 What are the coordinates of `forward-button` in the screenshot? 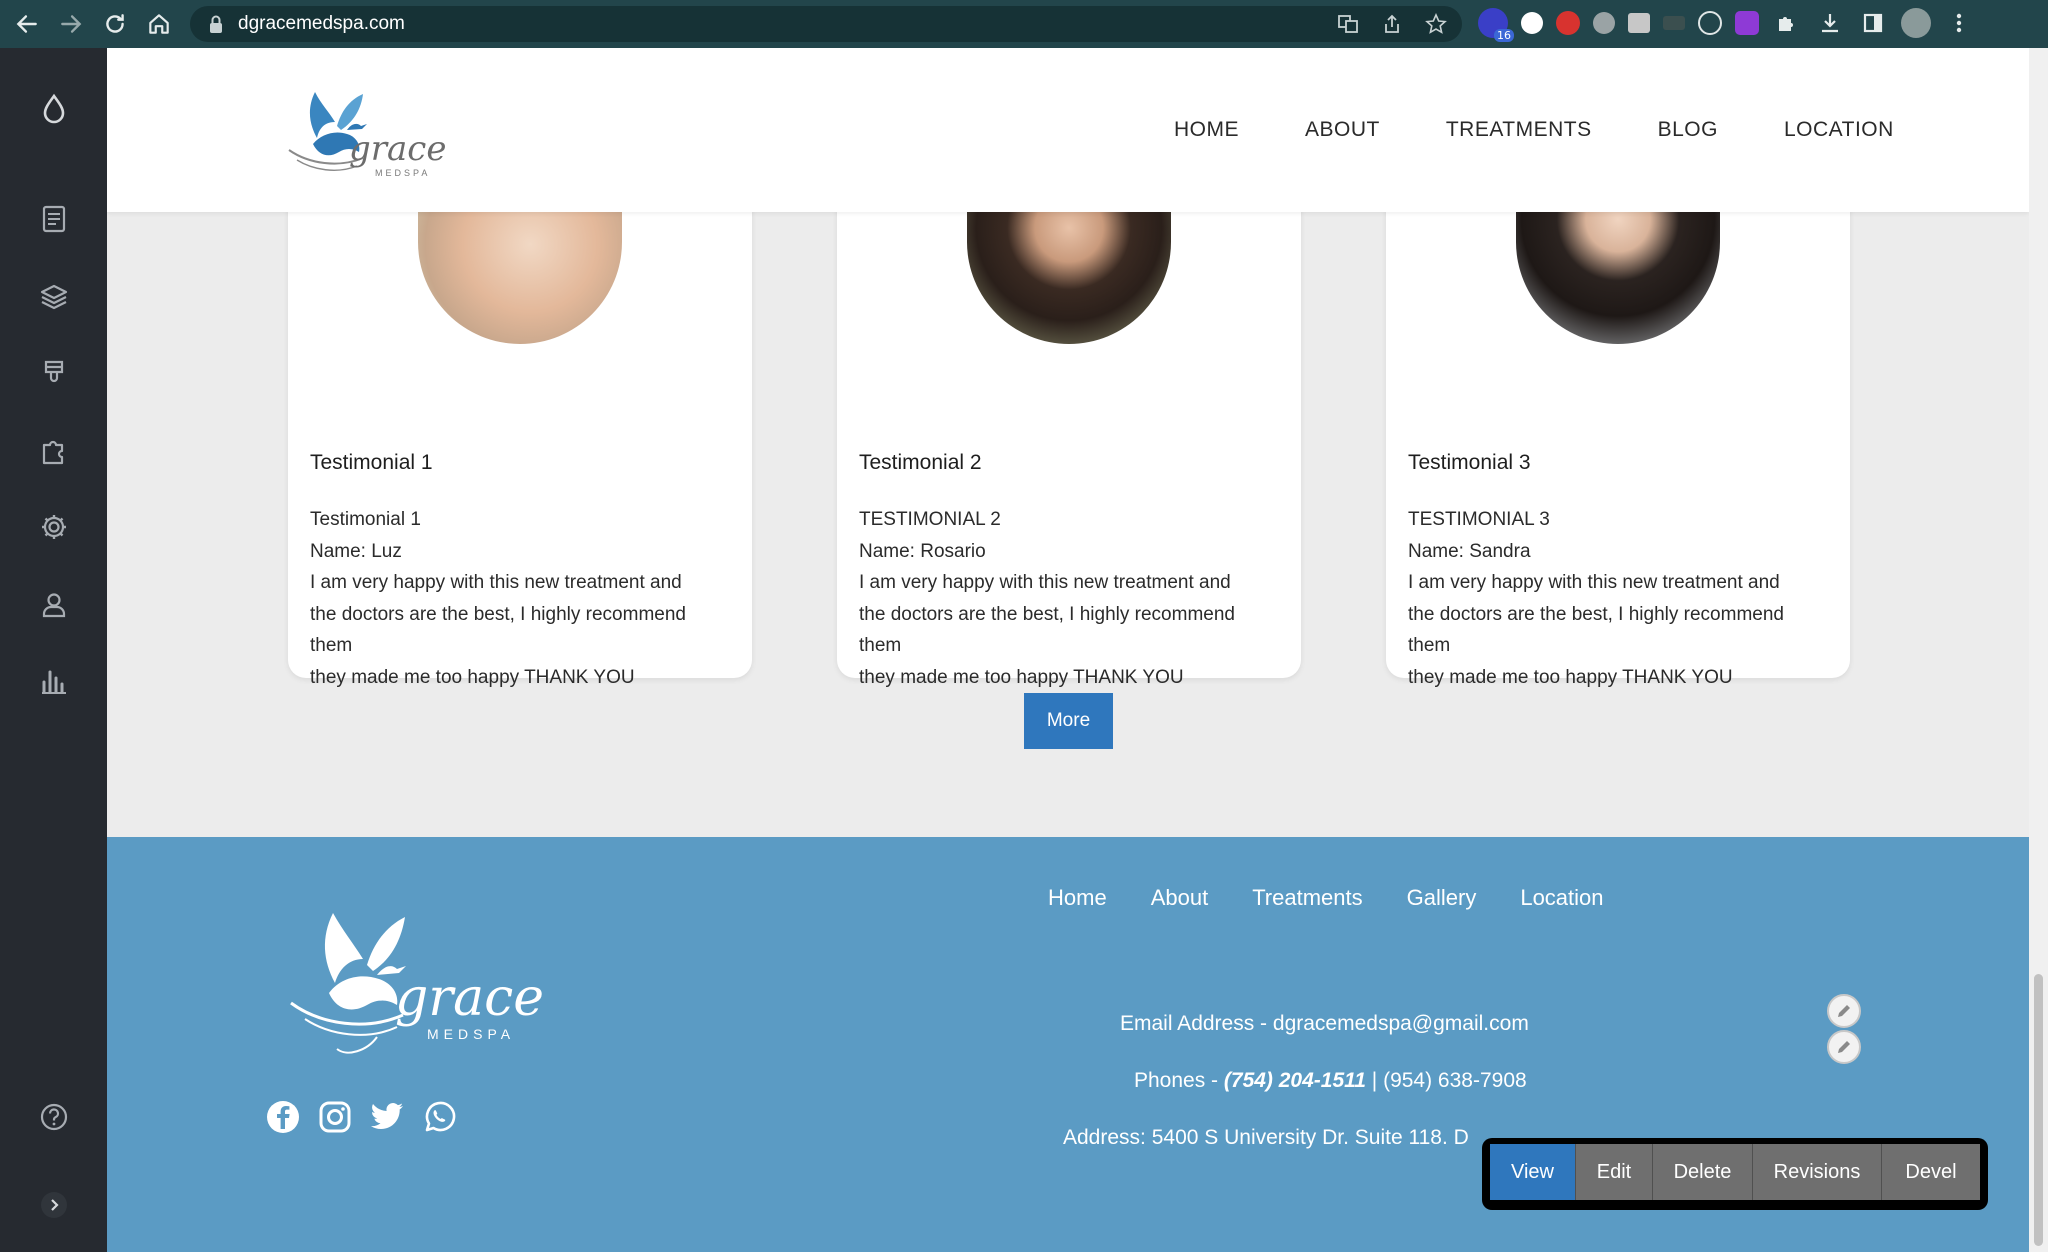 It's located at (71, 24).